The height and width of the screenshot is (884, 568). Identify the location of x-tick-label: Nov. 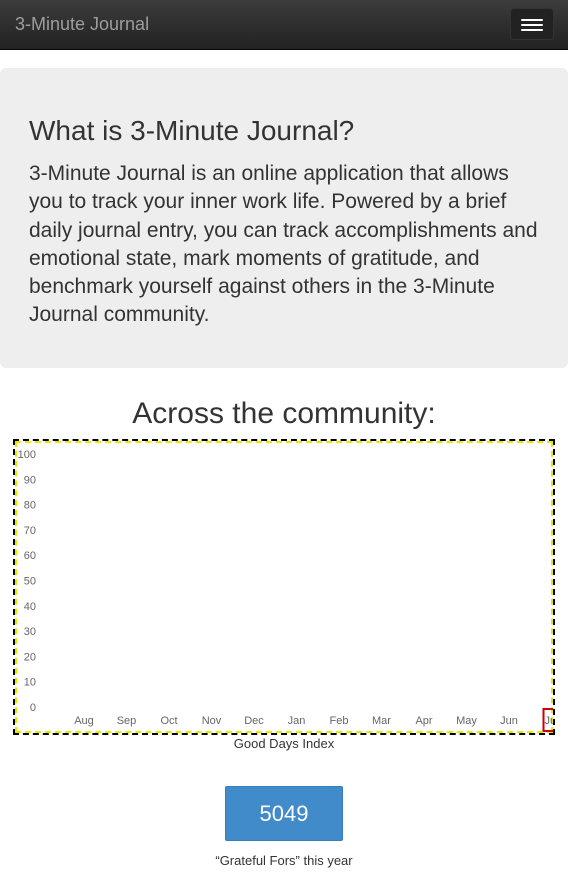
(212, 721).